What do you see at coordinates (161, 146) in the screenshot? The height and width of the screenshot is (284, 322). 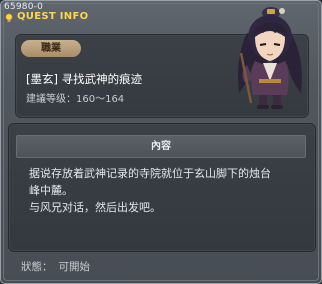 I see `content-header: 內容` at bounding box center [161, 146].